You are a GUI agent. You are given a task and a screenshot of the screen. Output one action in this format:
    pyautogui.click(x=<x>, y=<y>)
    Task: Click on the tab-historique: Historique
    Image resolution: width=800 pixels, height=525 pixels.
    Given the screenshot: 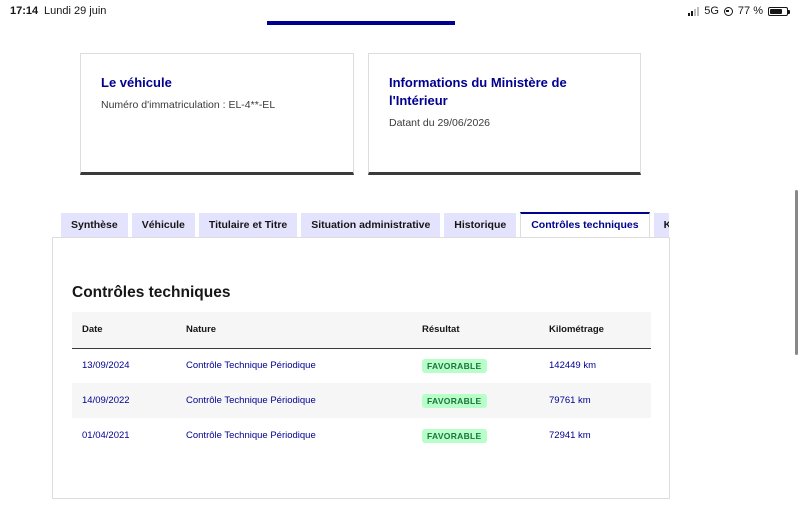 What is the action you would take?
    pyautogui.click(x=480, y=225)
    